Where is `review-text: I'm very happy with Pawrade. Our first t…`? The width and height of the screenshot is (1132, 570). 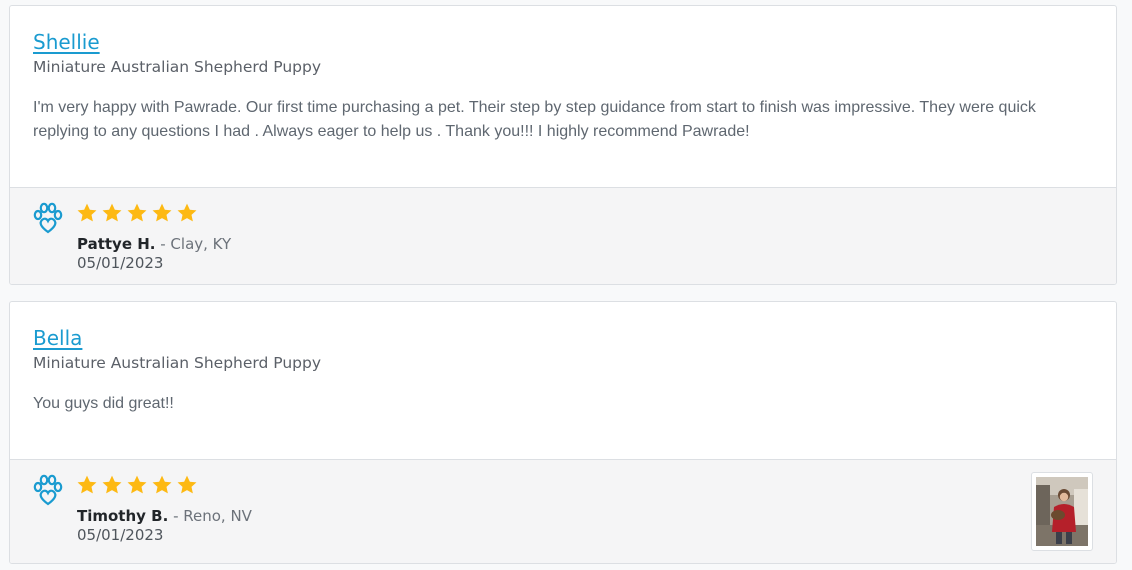 review-text: I'm very happy with Pawrade. Our first t… is located at coordinates (534, 119).